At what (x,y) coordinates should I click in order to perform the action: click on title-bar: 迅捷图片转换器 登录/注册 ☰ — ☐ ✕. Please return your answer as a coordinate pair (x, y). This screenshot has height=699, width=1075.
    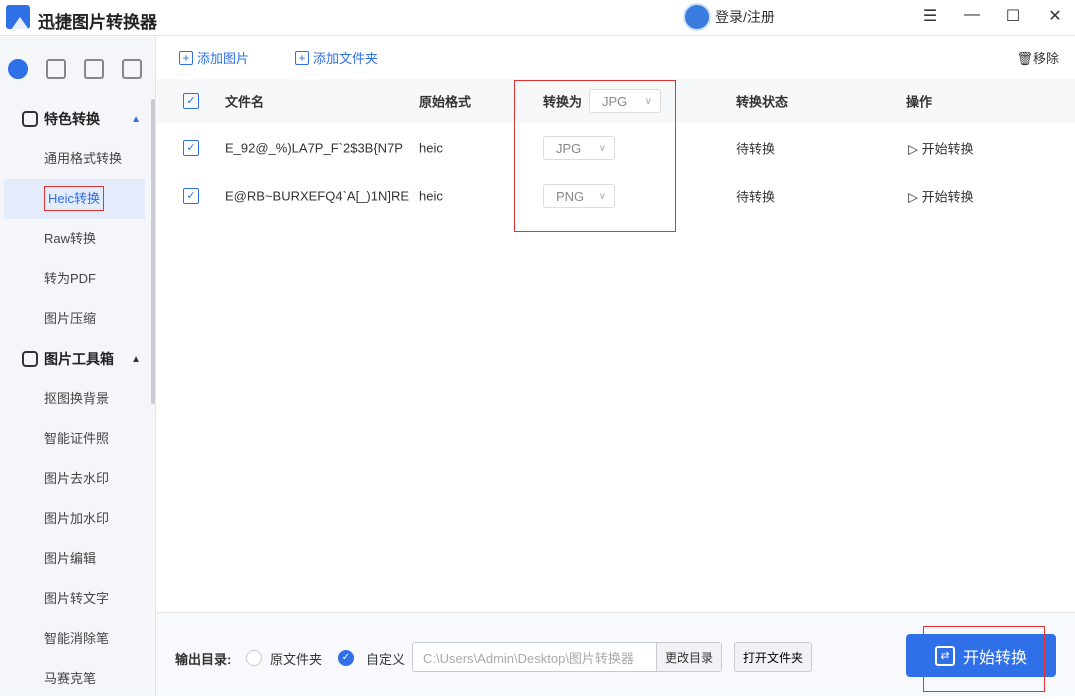
    Looking at the image, I should click on (537, 18).